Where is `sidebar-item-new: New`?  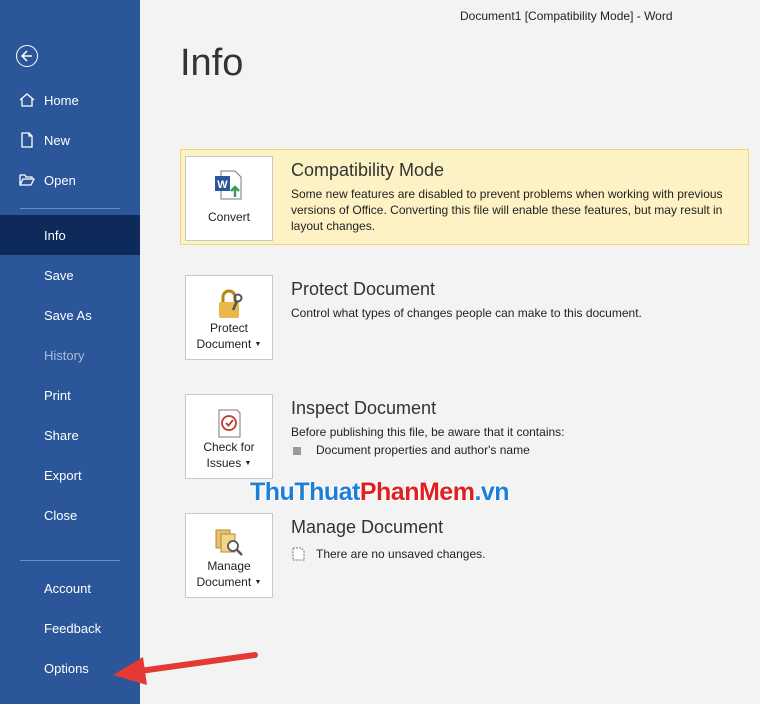
sidebar-item-new: New is located at coordinates (70, 140).